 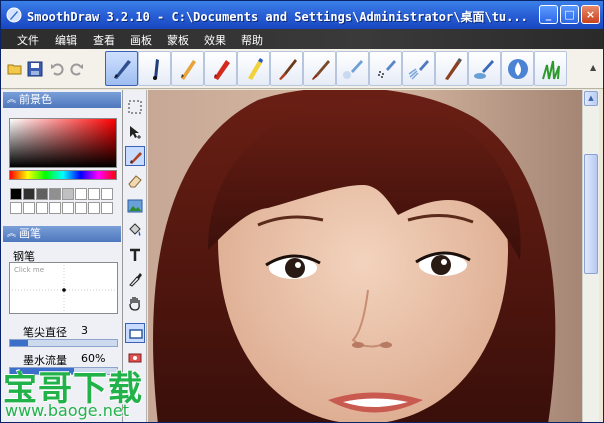 What do you see at coordinates (594, 69) in the screenshot?
I see `toolbar-scroll-icon: ▲` at bounding box center [594, 69].